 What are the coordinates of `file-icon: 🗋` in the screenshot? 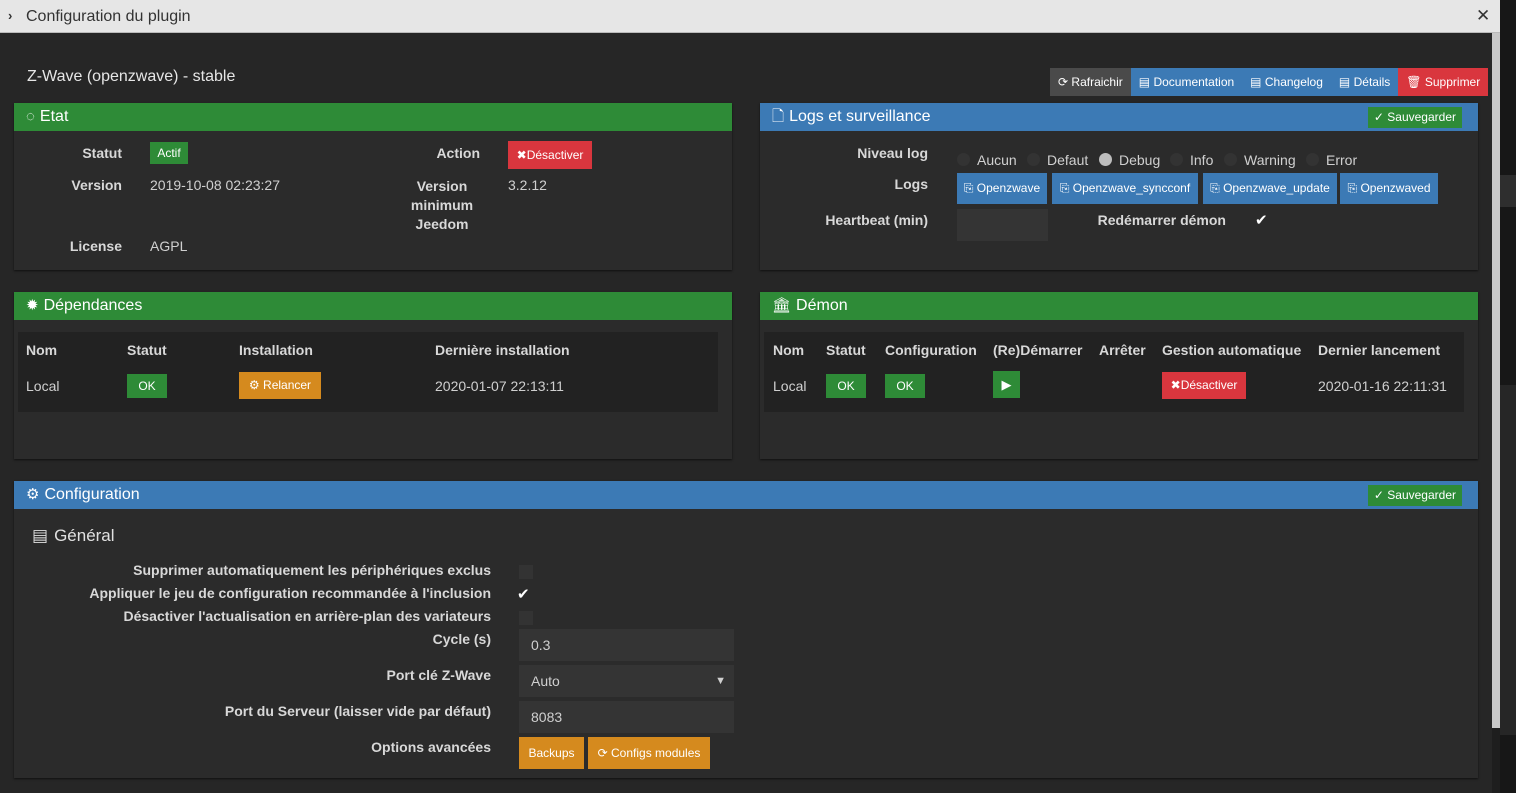 It's located at (778, 116).